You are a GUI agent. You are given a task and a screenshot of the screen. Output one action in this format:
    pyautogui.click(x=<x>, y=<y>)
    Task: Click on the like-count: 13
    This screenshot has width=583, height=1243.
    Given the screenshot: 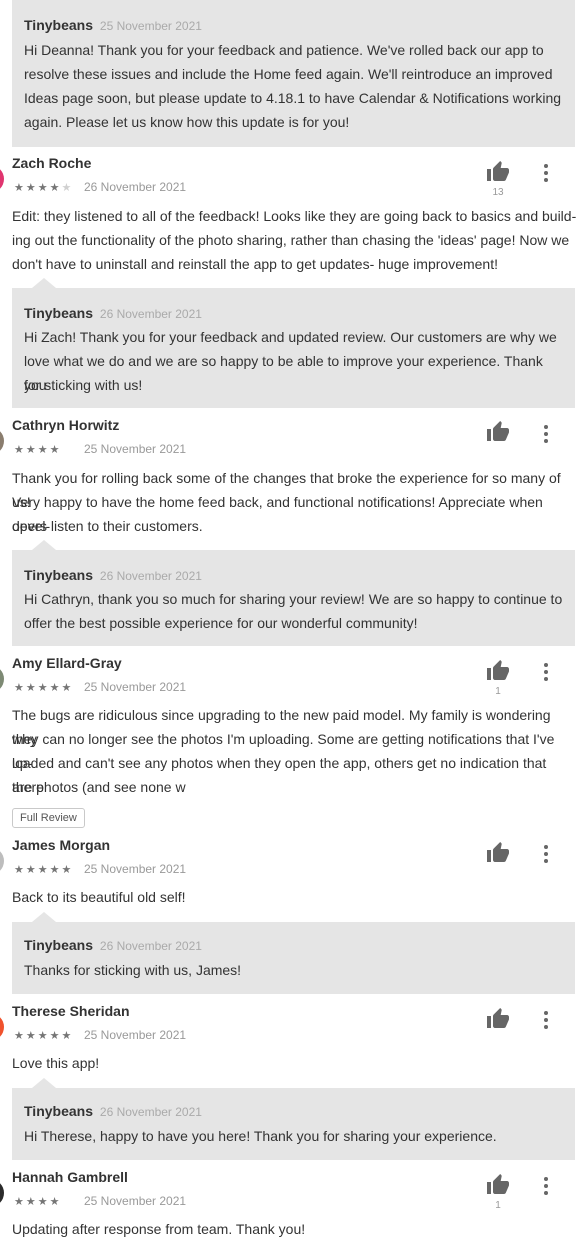 What is the action you would take?
    pyautogui.click(x=498, y=192)
    